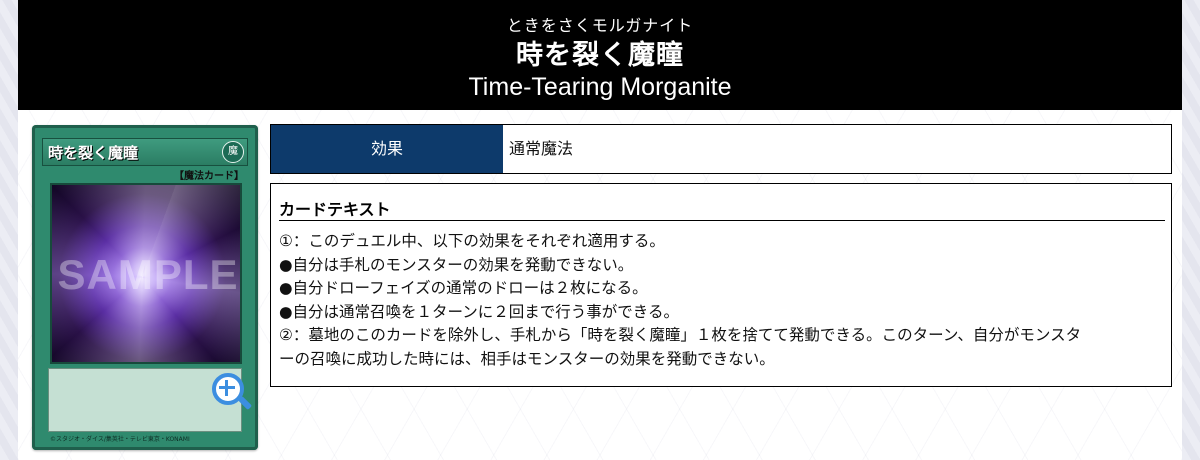 This screenshot has width=1200, height=460. What do you see at coordinates (387, 149) in the screenshot?
I see `card-type-label: 効果` at bounding box center [387, 149].